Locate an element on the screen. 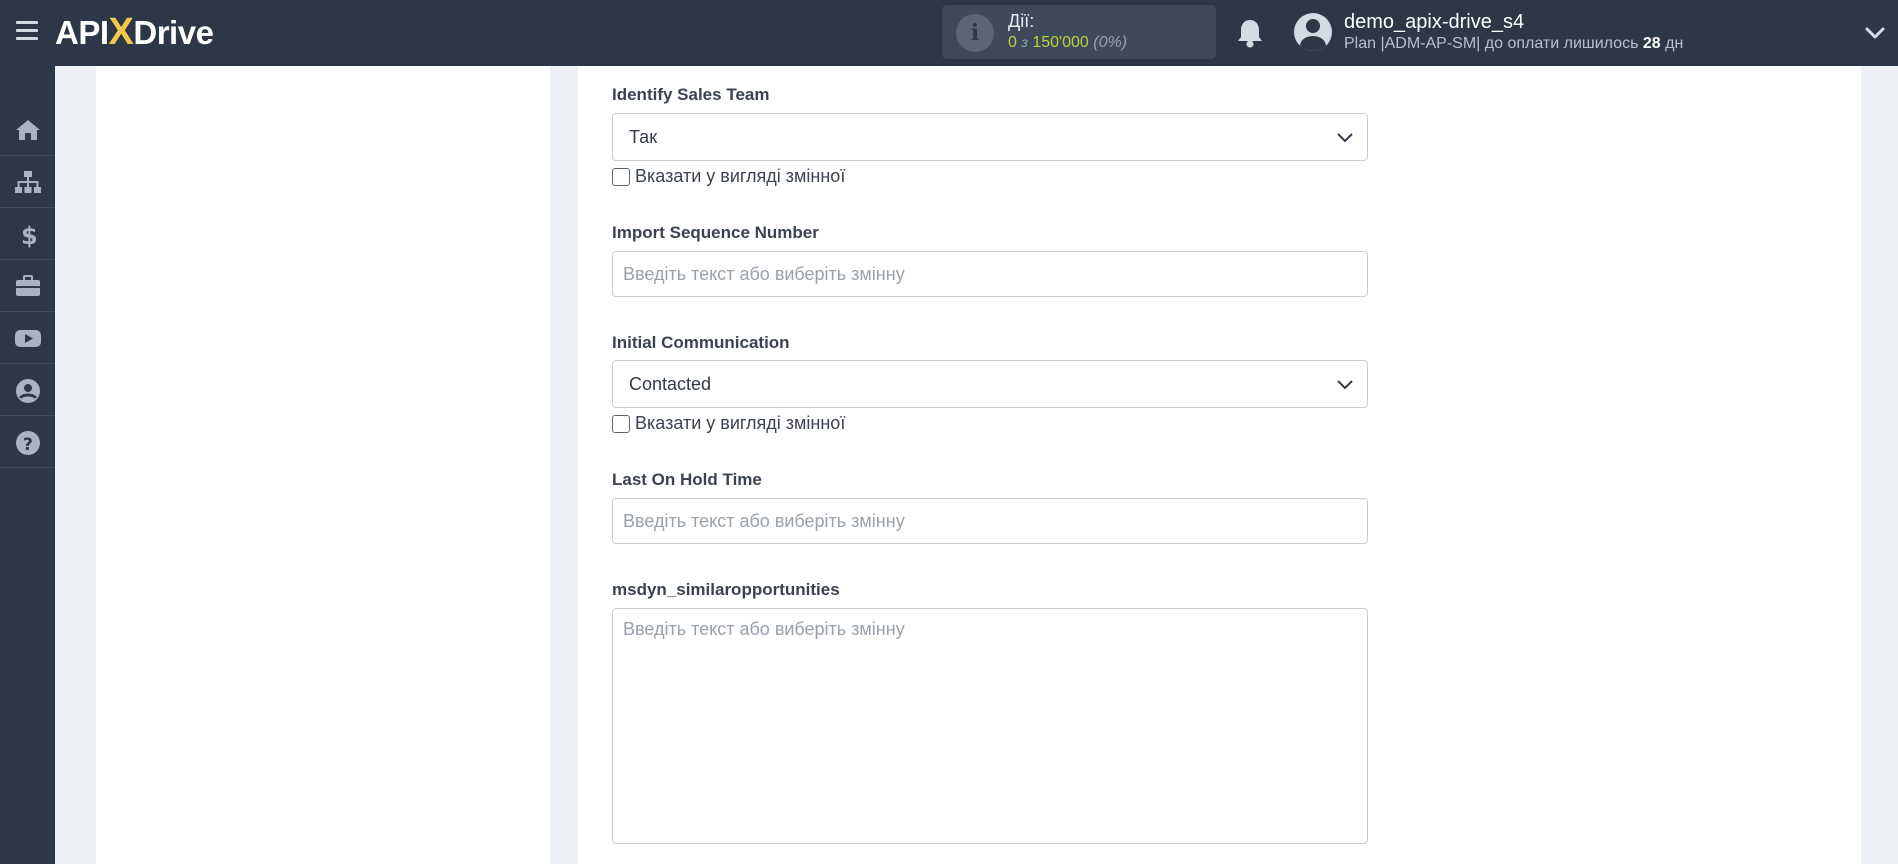 The width and height of the screenshot is (1898, 864). sidebar-item-account is located at coordinates (27, 390).